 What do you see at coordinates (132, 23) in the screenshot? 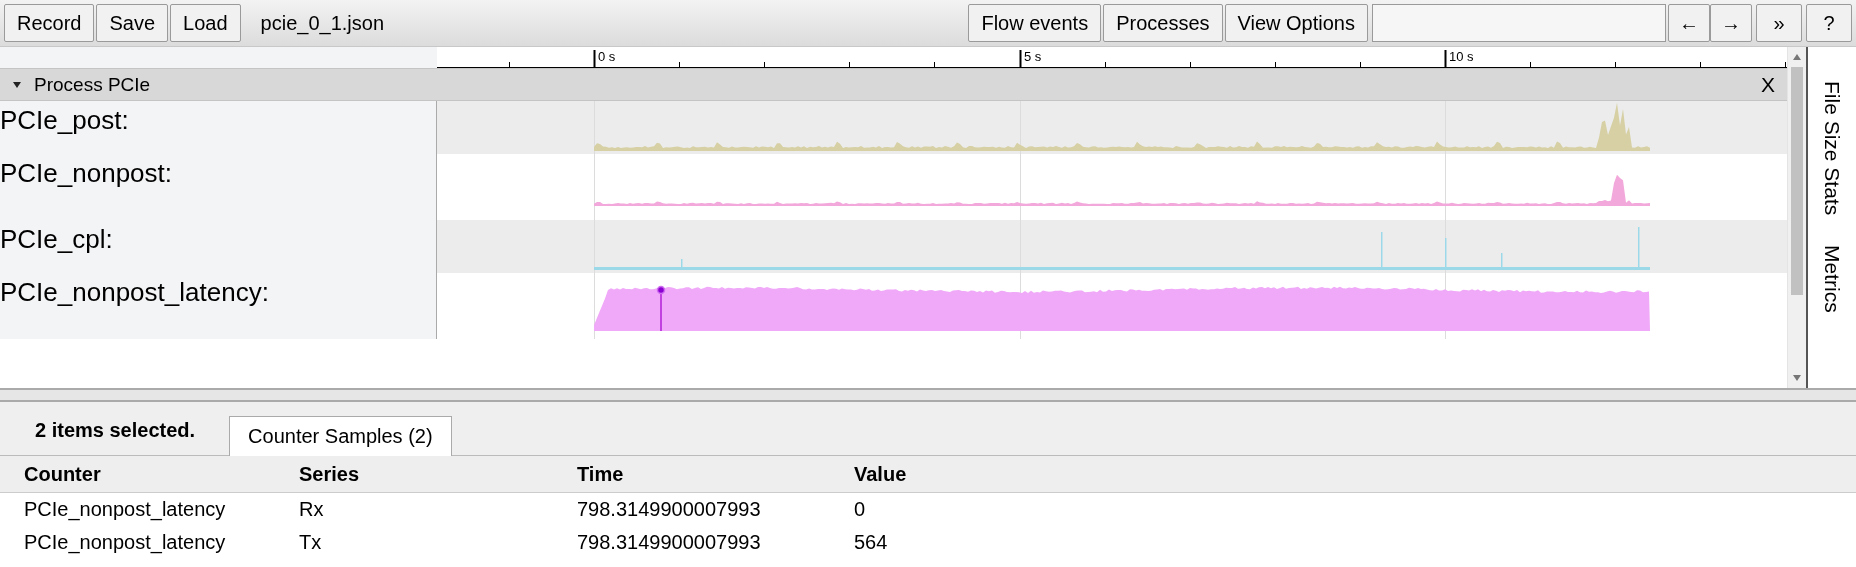
I see `toolbar-button: Save` at bounding box center [132, 23].